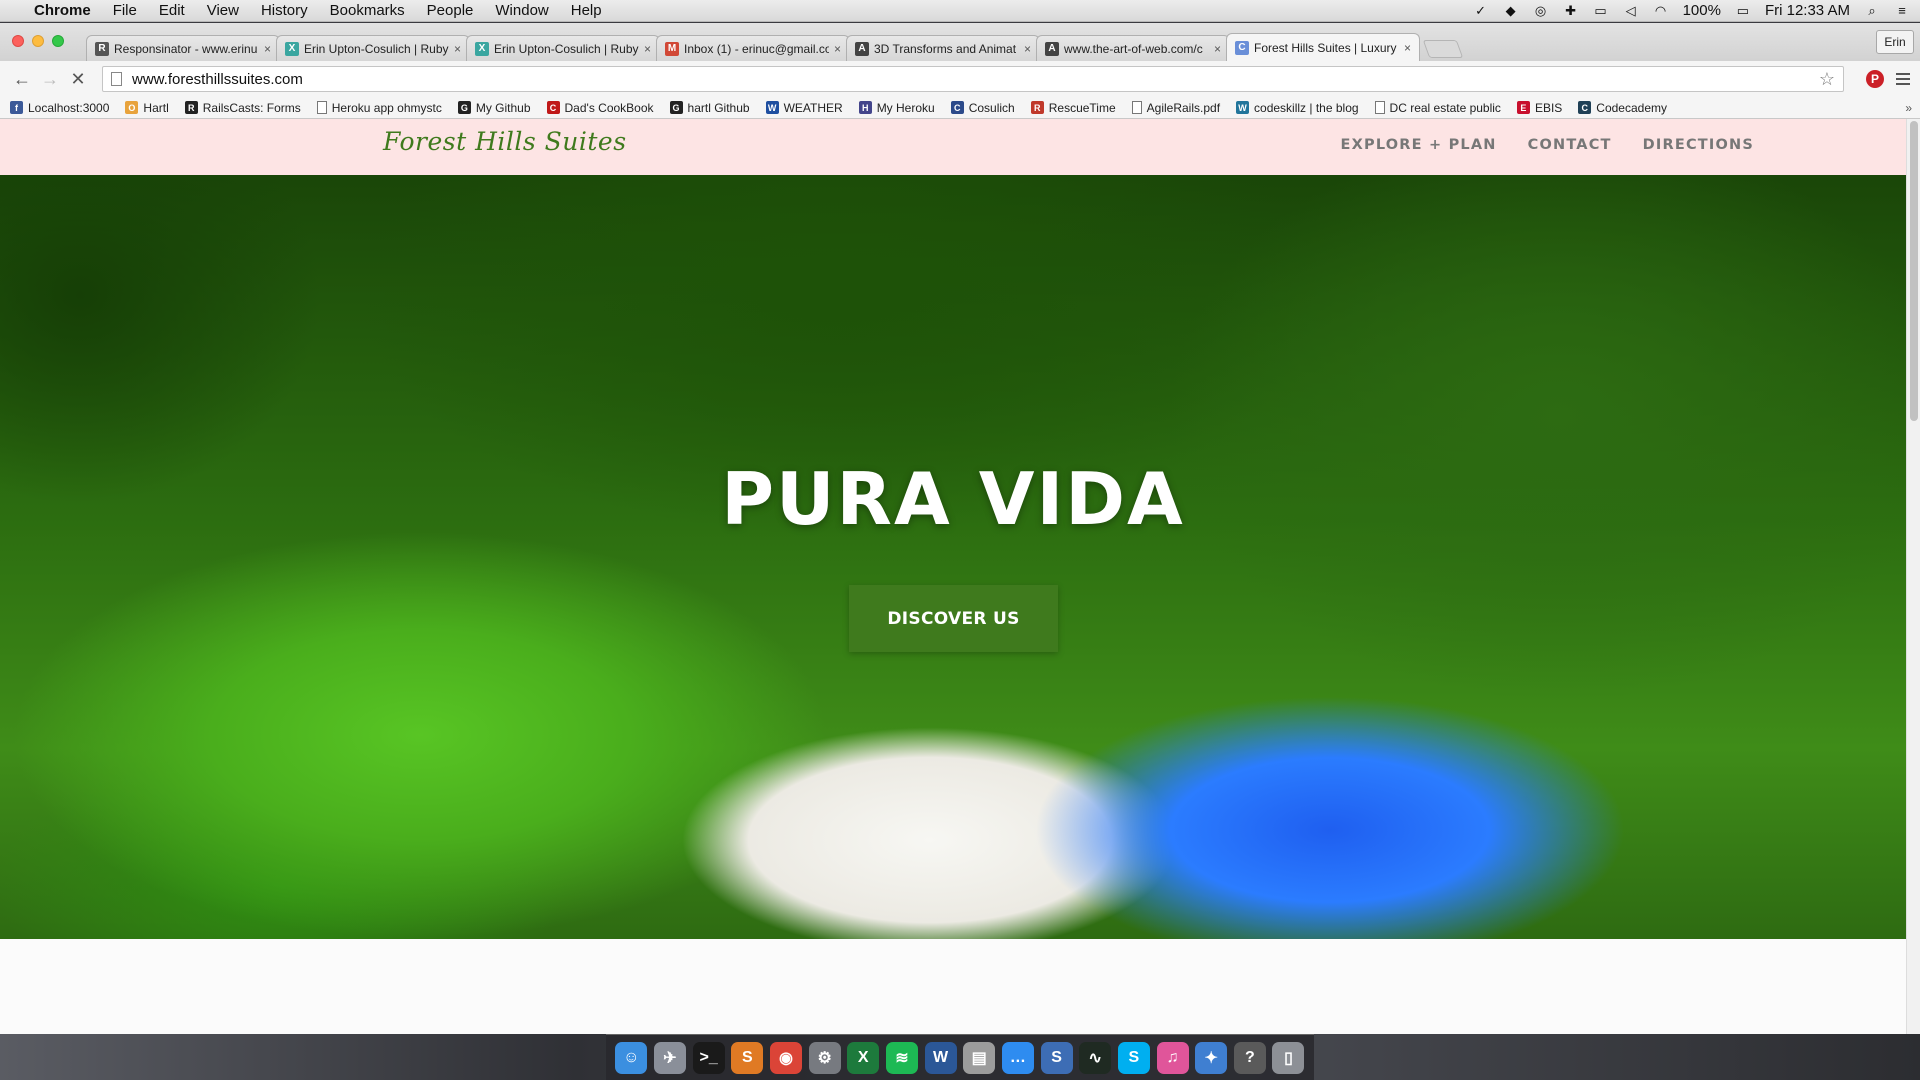  Describe the element at coordinates (1511, 10) in the screenshot. I see `dropbox-icon: ◆` at that location.